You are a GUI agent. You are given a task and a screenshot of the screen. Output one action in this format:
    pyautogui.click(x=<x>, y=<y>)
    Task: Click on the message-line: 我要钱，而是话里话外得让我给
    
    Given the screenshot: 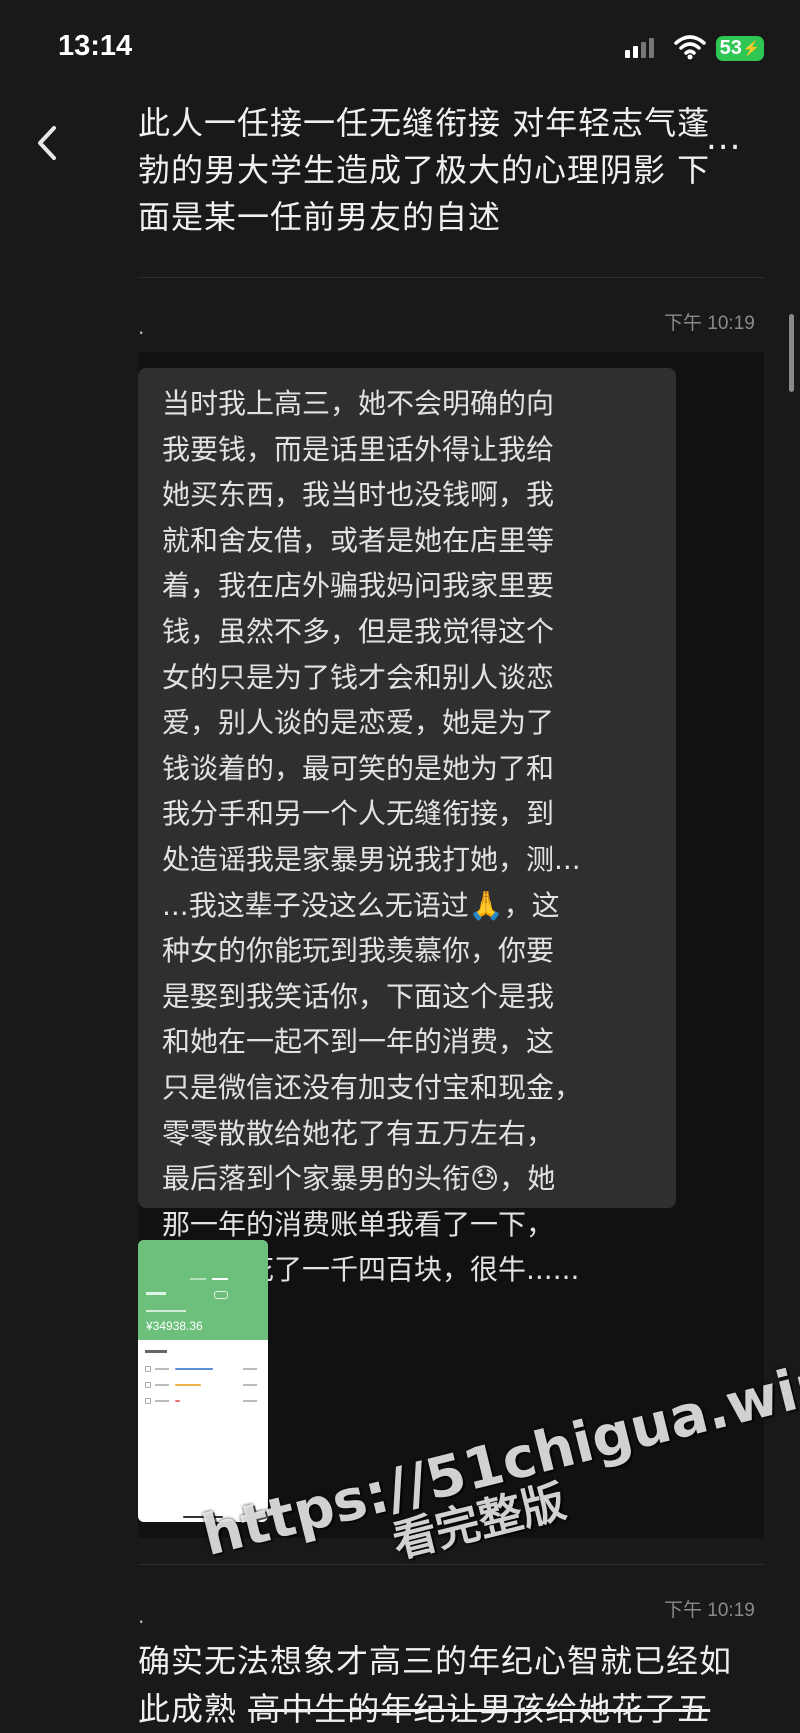 What is the action you would take?
    pyautogui.click(x=358, y=449)
    